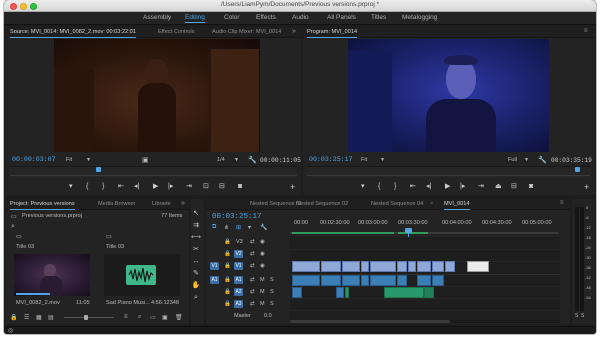 The image size is (600, 342). I want to click on hand-tool-icon: ✋, so click(196, 286).